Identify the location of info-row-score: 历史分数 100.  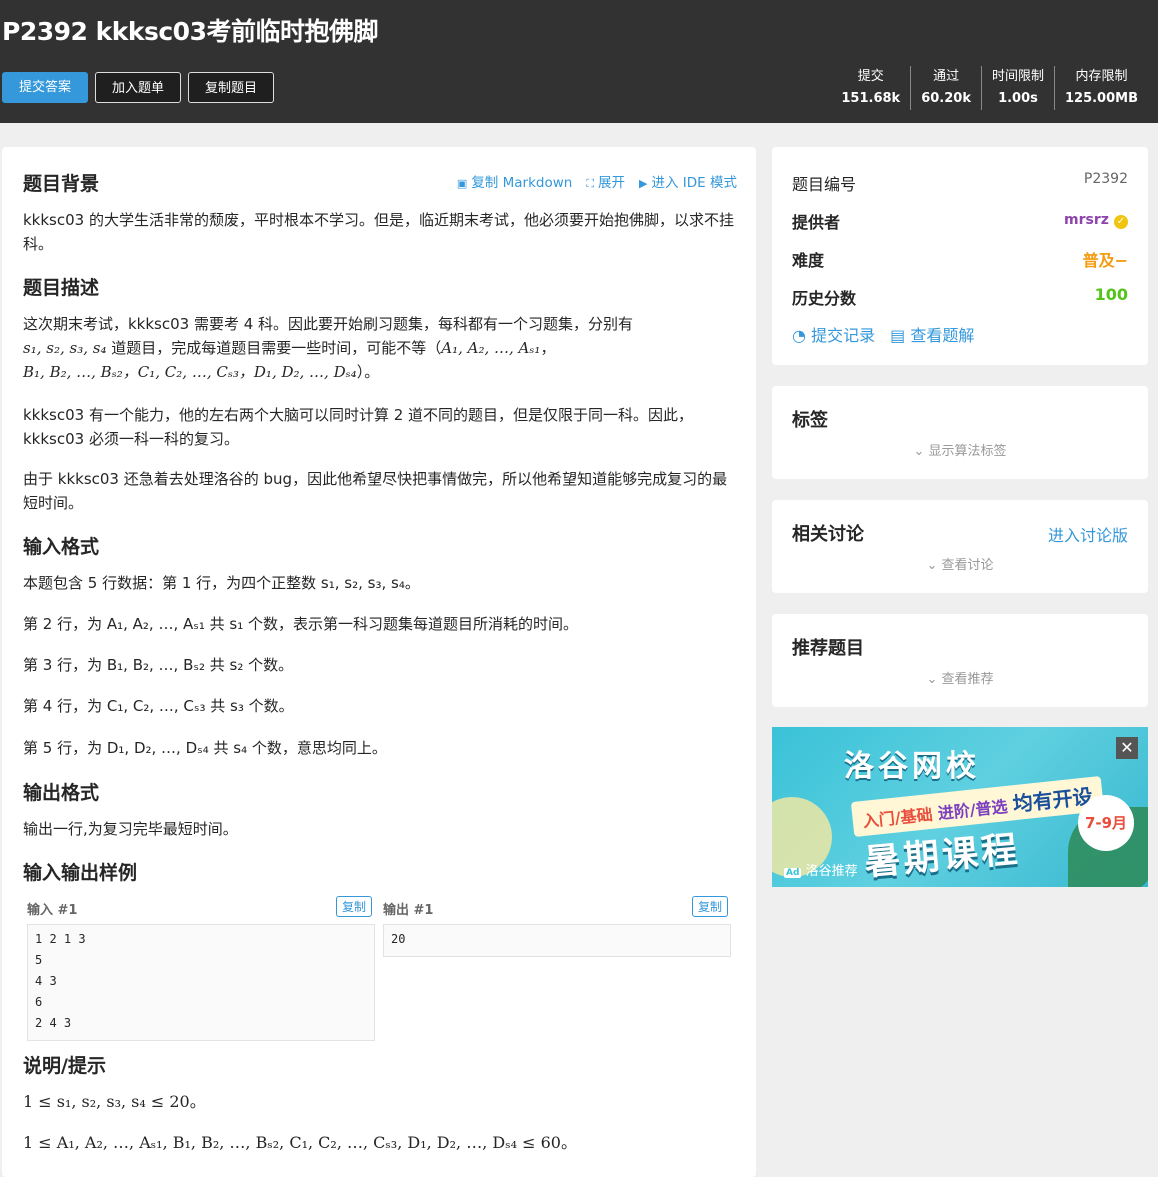
(960, 296).